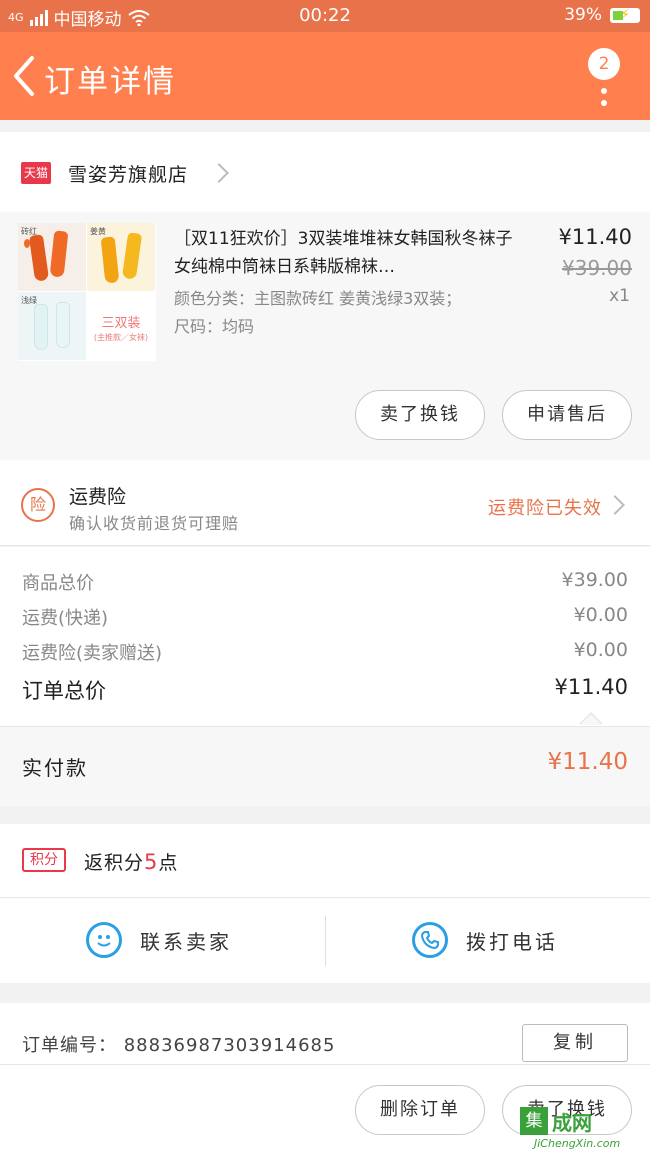 The height and width of the screenshot is (1155, 650). I want to click on page-title: 订单详情, so click(110, 82).